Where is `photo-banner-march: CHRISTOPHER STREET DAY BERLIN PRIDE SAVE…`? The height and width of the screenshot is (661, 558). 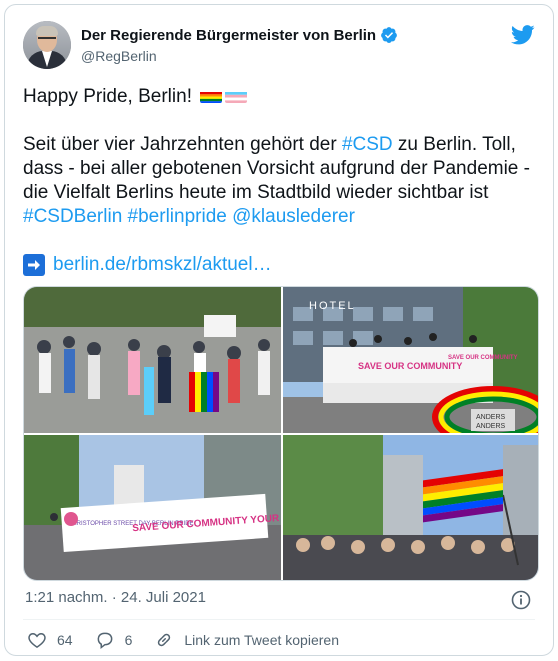
photo-banner-march: CHRISTOPHER STREET DAY BERLIN PRIDE SAVE… is located at coordinates (152, 507).